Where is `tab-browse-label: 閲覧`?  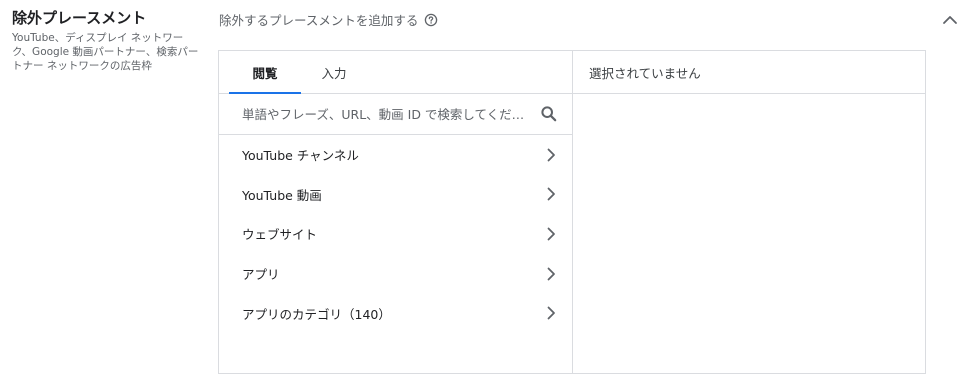
tab-browse-label: 閲覧 is located at coordinates (265, 73).